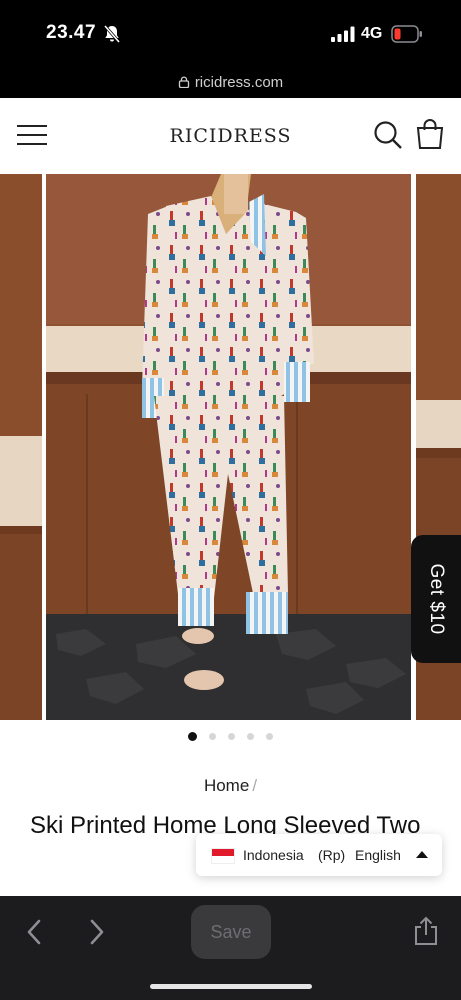 The width and height of the screenshot is (461, 1000). What do you see at coordinates (343, 34) in the screenshot?
I see `signal-icon` at bounding box center [343, 34].